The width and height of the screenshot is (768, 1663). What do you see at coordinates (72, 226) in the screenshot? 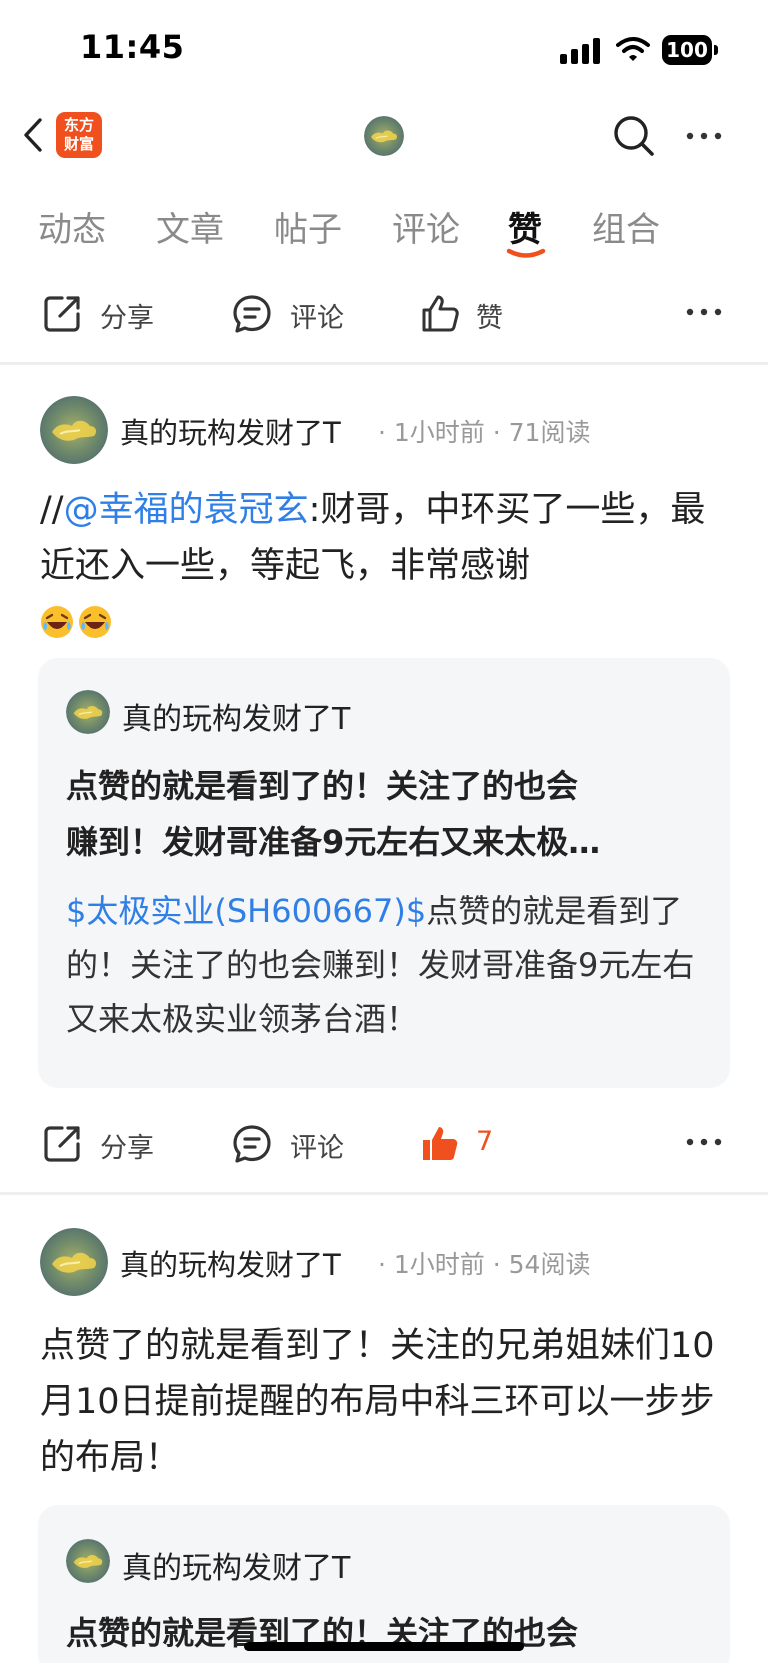
I see `tab-dynamics: 动态` at bounding box center [72, 226].